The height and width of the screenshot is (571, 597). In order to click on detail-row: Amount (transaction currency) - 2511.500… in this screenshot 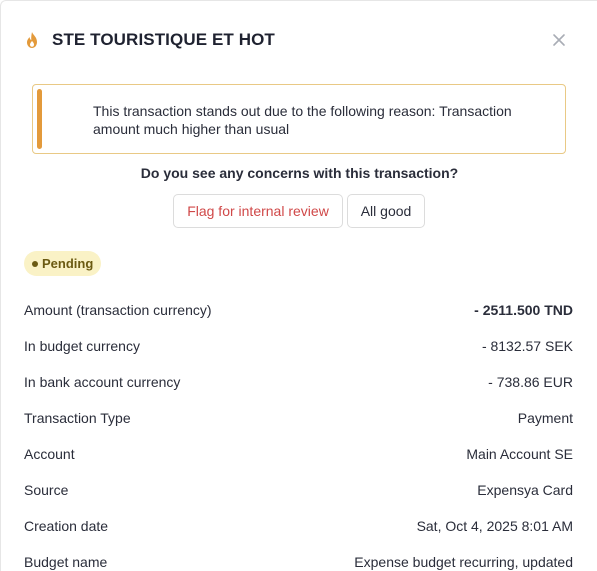, I will do `click(298, 310)`.